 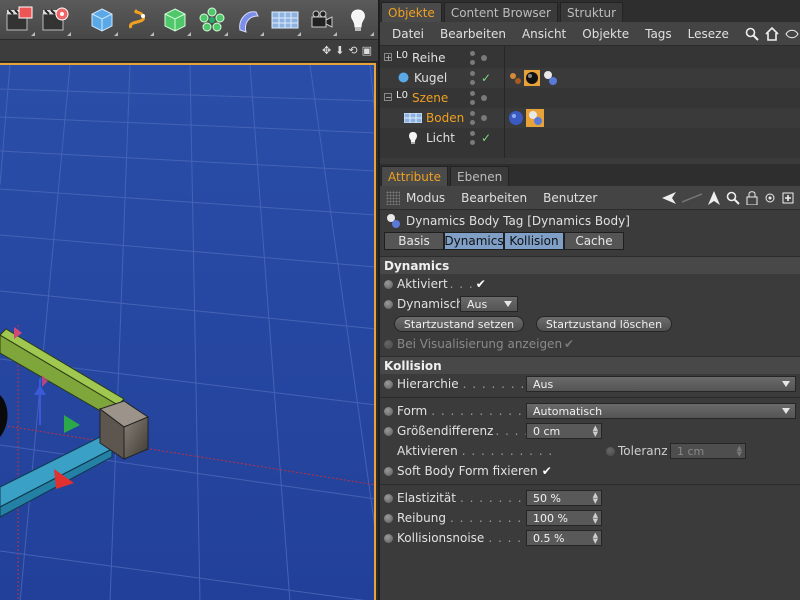 I want to click on param-label: Soft Body Form fixieren, so click(x=467, y=471).